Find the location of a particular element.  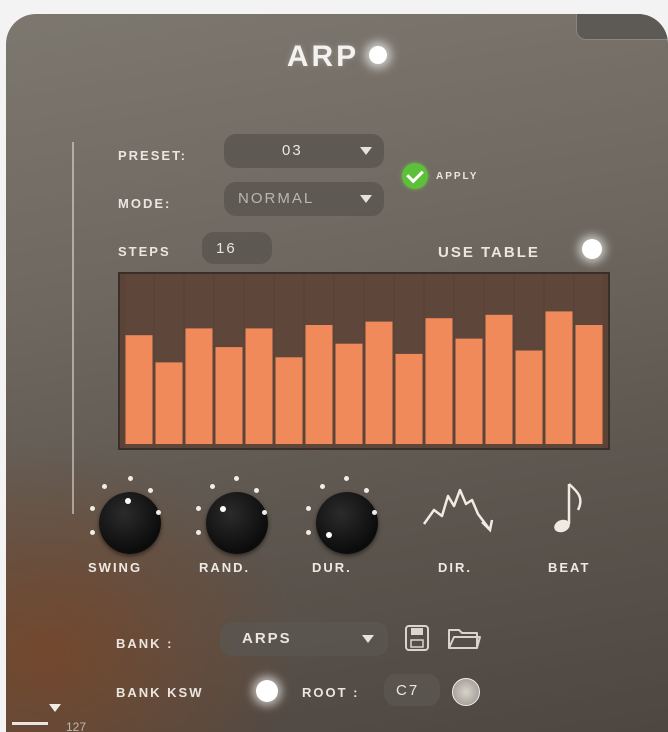

mode-value: NORMAL is located at coordinates (276, 198).